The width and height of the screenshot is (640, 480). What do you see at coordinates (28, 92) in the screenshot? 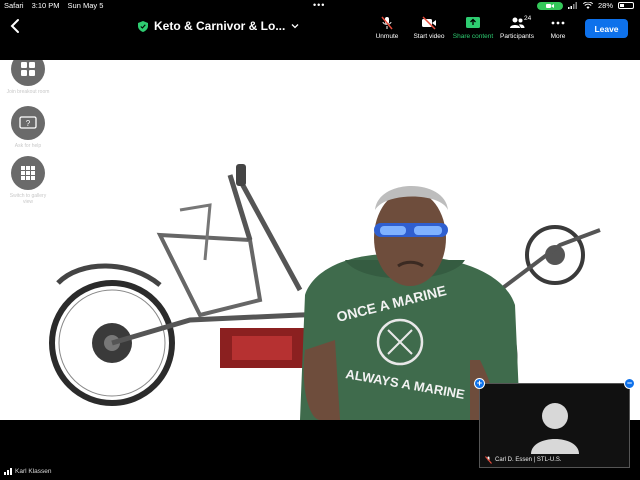
I see `join-breakout-room-label: Join breakout room` at bounding box center [28, 92].